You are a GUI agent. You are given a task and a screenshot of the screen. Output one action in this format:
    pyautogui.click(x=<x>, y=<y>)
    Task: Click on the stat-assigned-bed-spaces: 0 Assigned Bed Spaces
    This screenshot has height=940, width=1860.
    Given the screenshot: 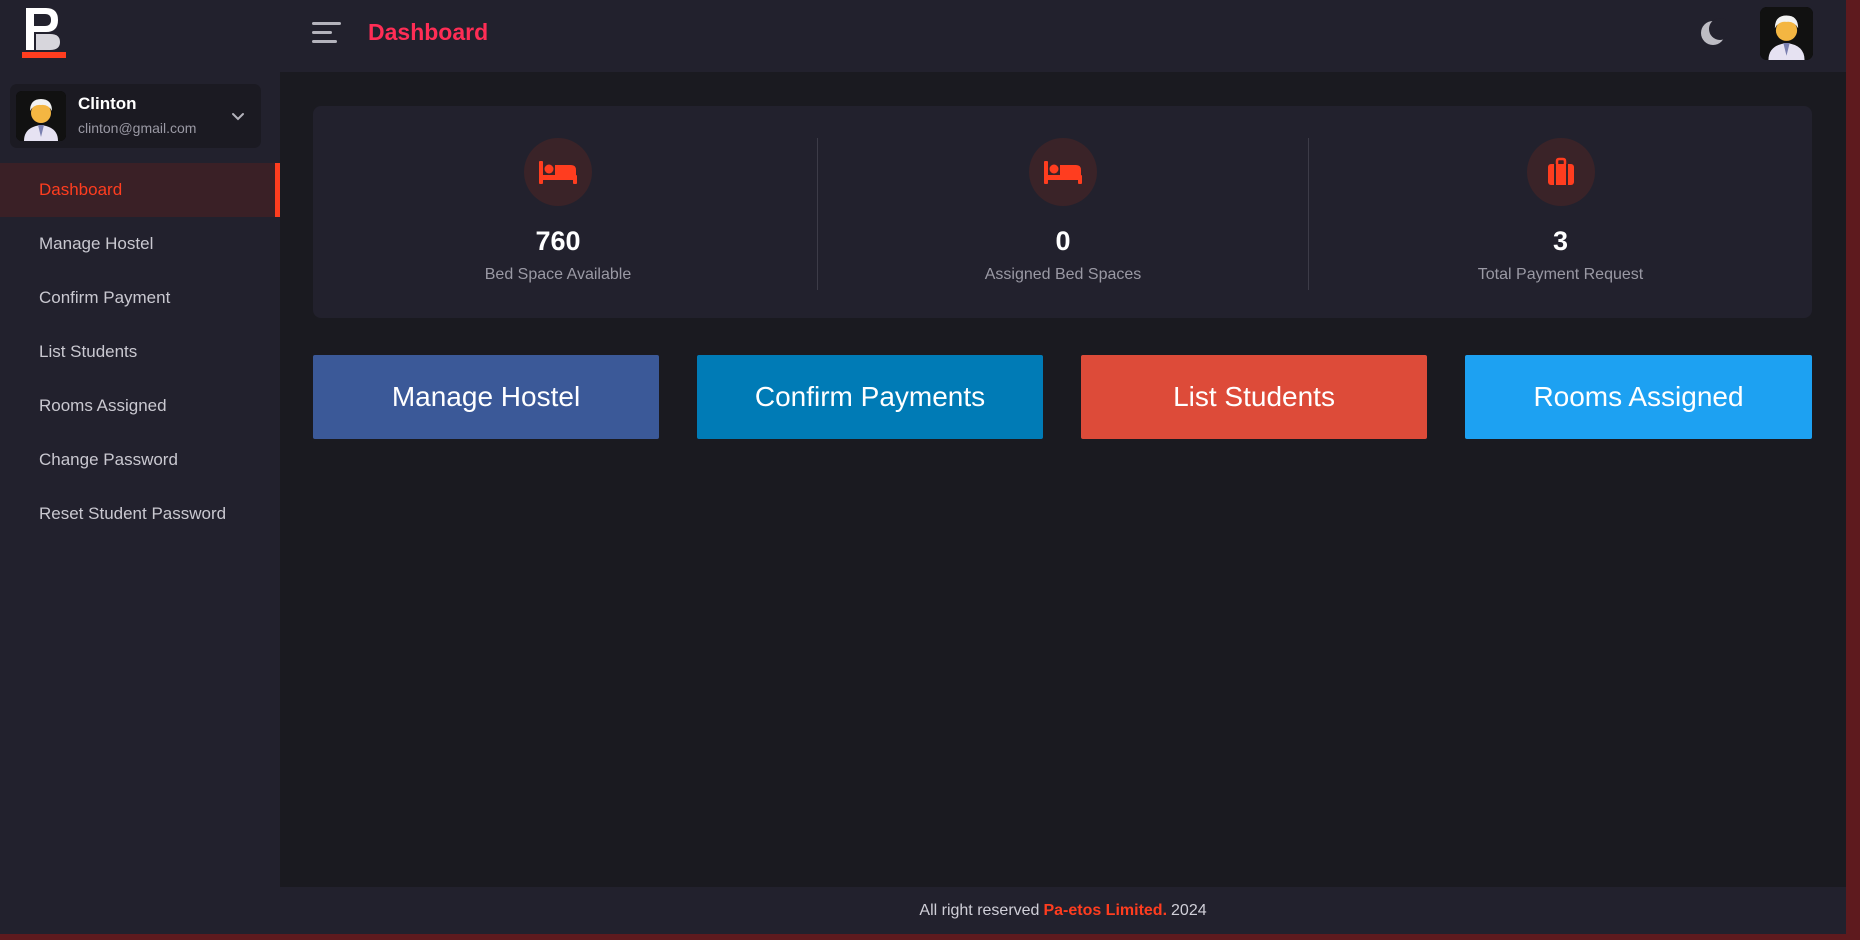 What is the action you would take?
    pyautogui.click(x=1063, y=212)
    